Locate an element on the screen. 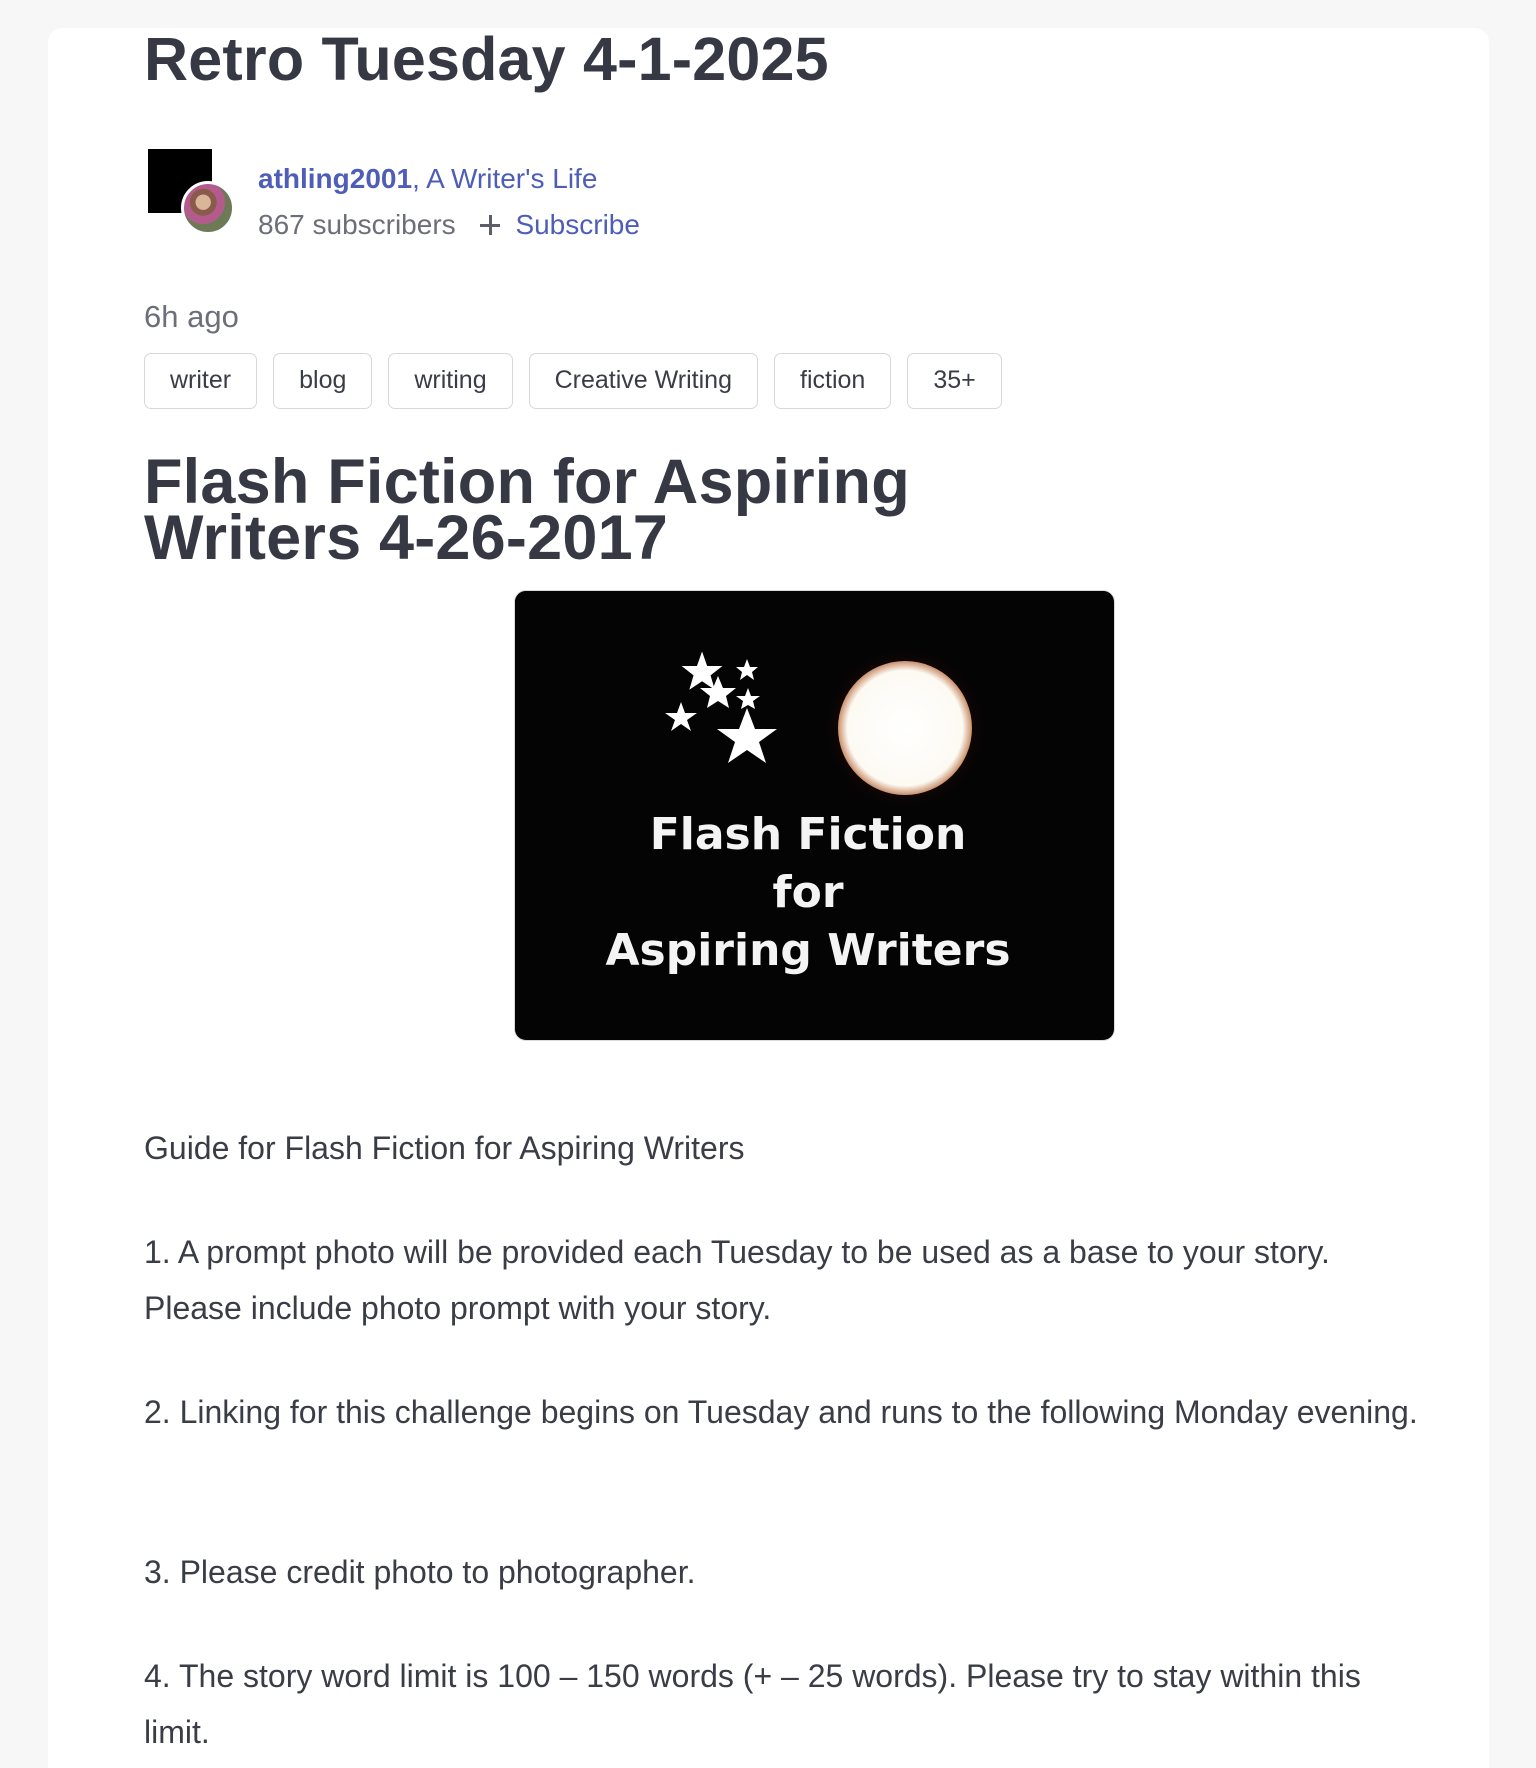  avatar is located at coordinates (193, 194).